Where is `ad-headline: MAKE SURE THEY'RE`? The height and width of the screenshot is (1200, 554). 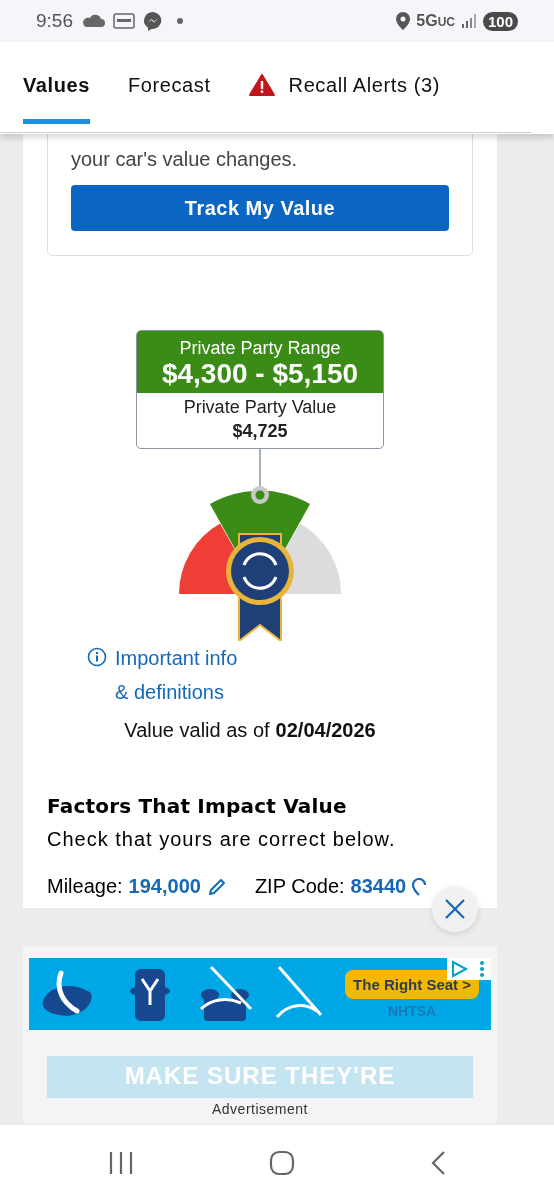
ad-headline: MAKE SURE THEY'RE is located at coordinates (260, 1076).